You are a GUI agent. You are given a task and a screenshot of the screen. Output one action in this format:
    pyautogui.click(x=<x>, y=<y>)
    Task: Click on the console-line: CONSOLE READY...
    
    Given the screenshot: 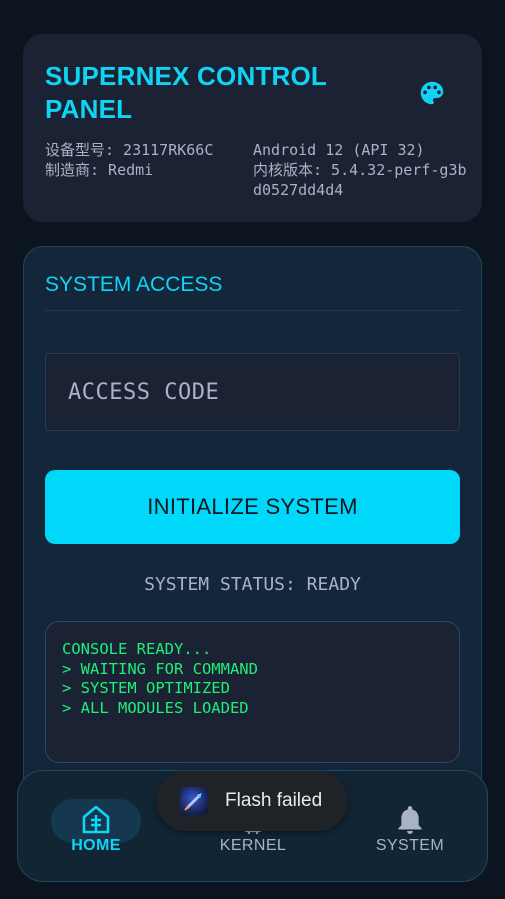 What is the action you would take?
    pyautogui.click(x=137, y=649)
    